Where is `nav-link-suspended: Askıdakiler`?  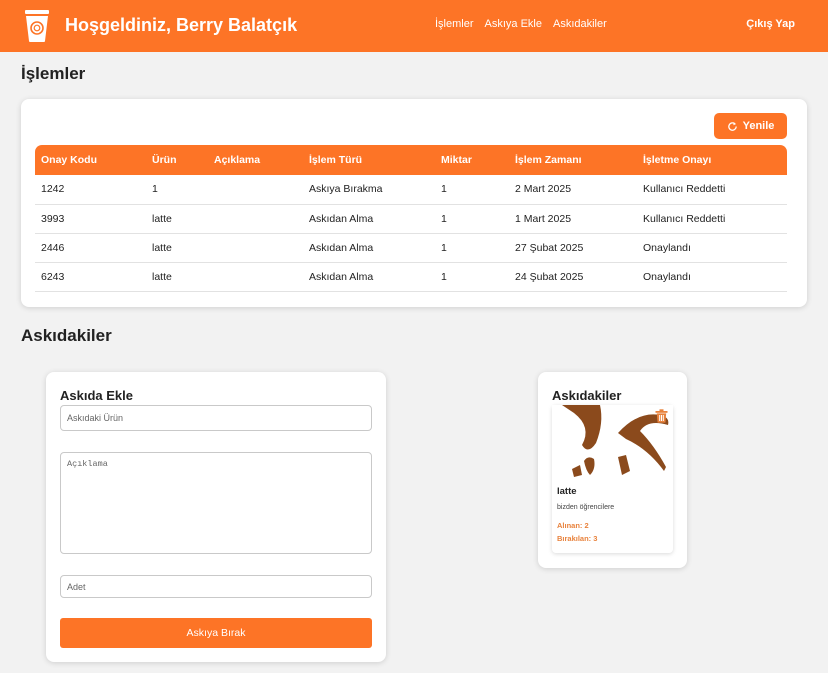 nav-link-suspended: Askıdakiler is located at coordinates (580, 24).